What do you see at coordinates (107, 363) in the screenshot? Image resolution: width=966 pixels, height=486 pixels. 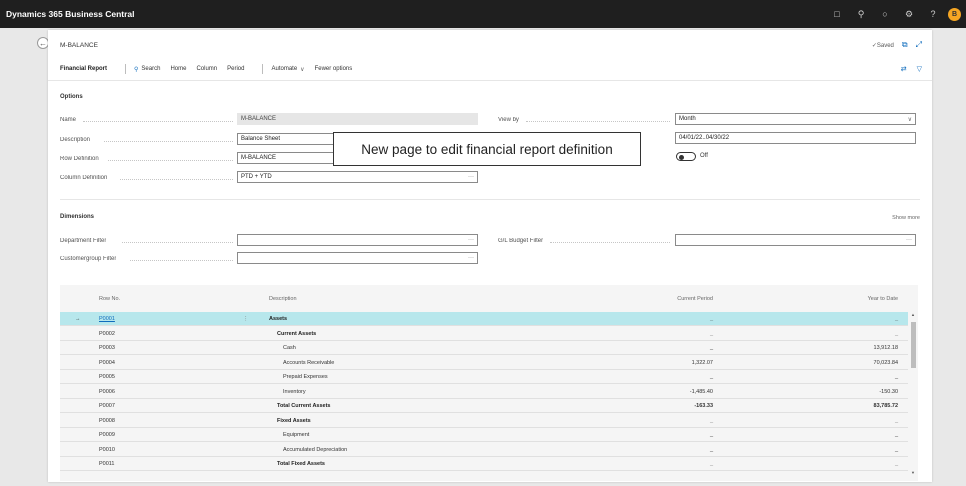 I see `row-no-cell: P0004` at bounding box center [107, 363].